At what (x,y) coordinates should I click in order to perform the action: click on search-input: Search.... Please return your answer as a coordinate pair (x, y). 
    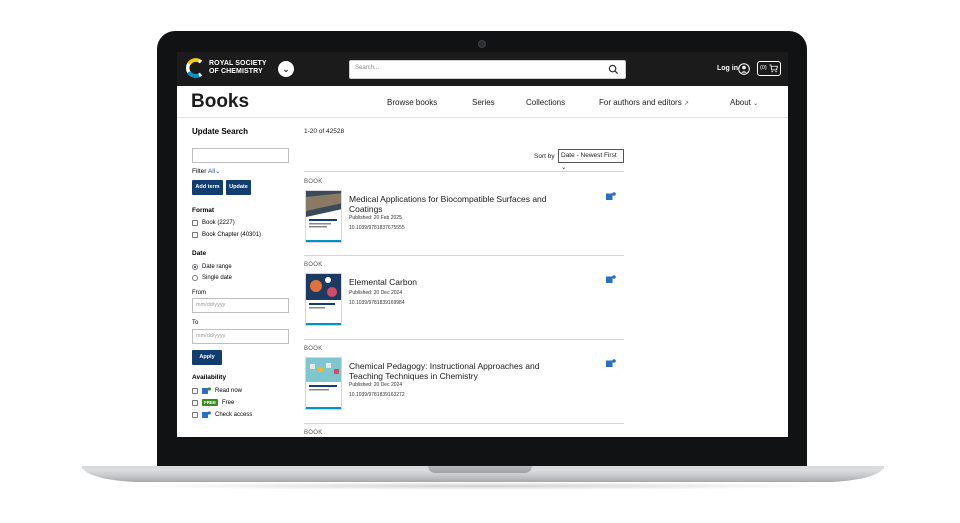
    Looking at the image, I should click on (367, 68).